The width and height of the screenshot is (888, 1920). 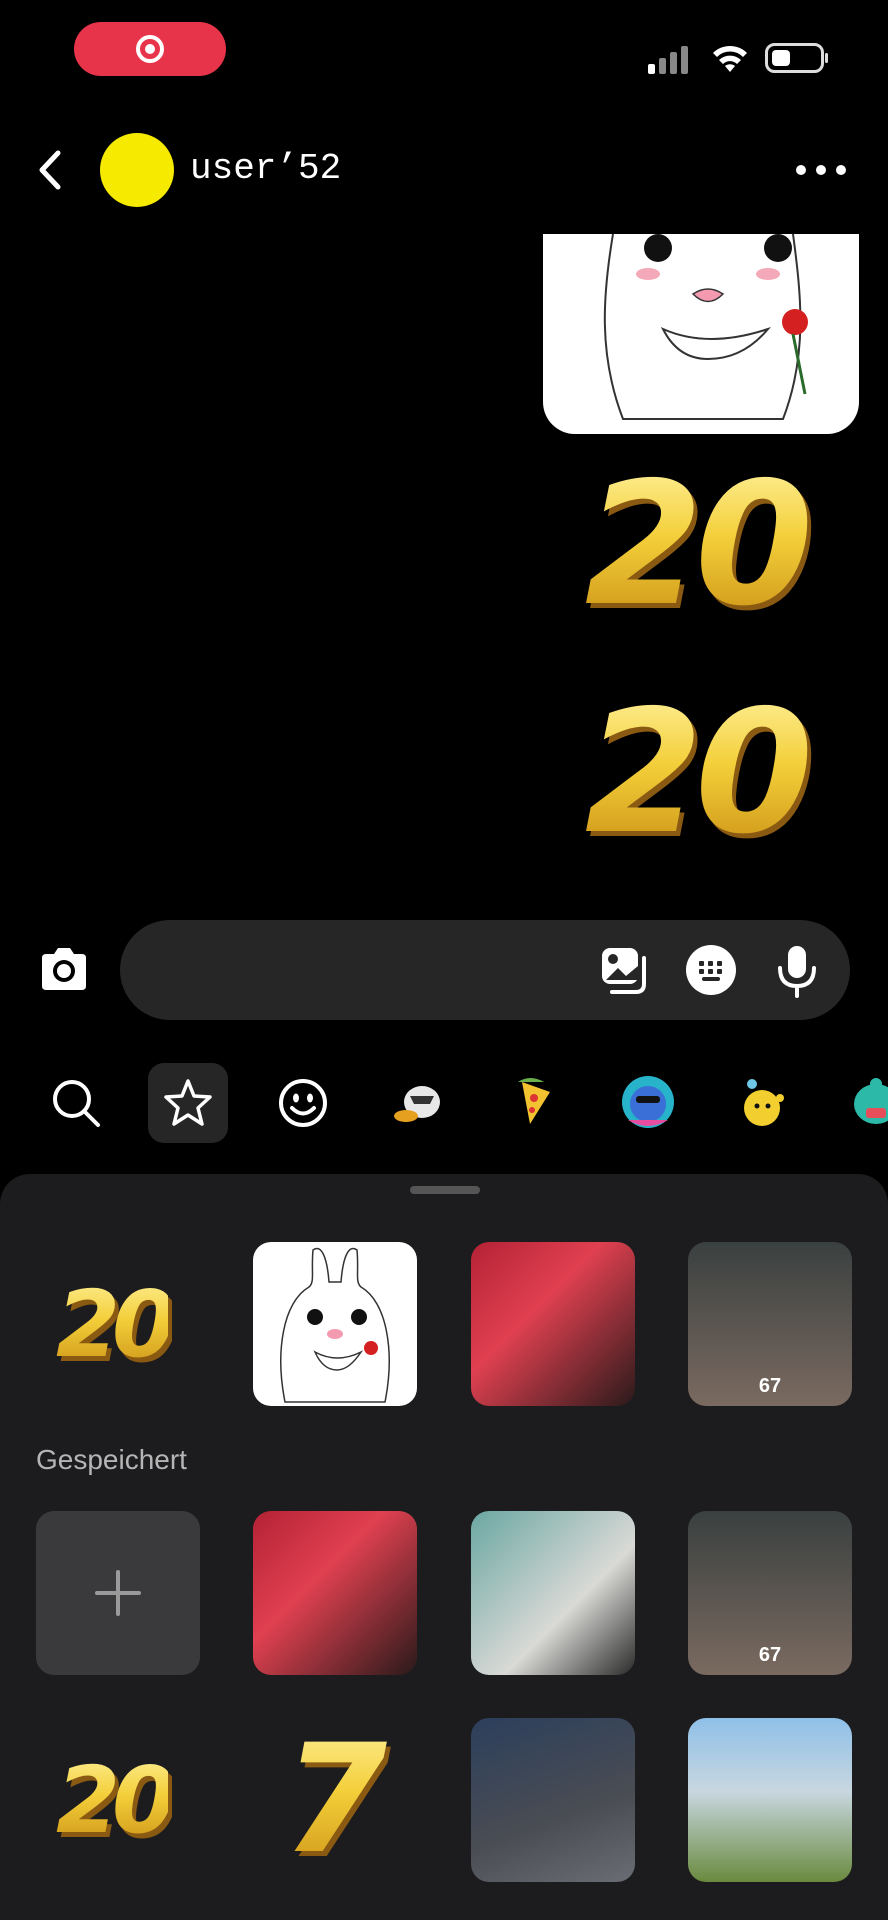 I want to click on avatar, so click(x=137, y=170).